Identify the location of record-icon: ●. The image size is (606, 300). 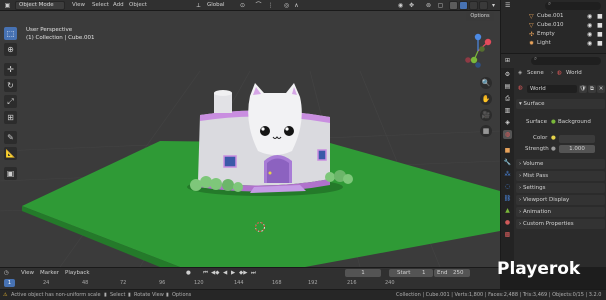
(188, 273).